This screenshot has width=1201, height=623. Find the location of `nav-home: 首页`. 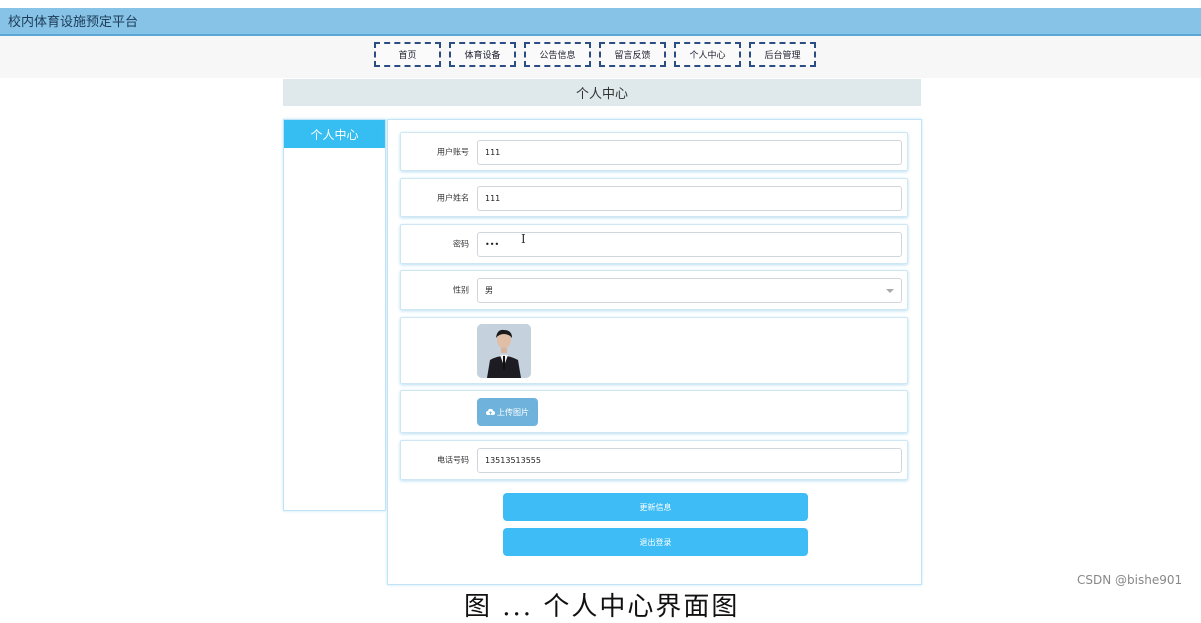

nav-home: 首页 is located at coordinates (407, 54).